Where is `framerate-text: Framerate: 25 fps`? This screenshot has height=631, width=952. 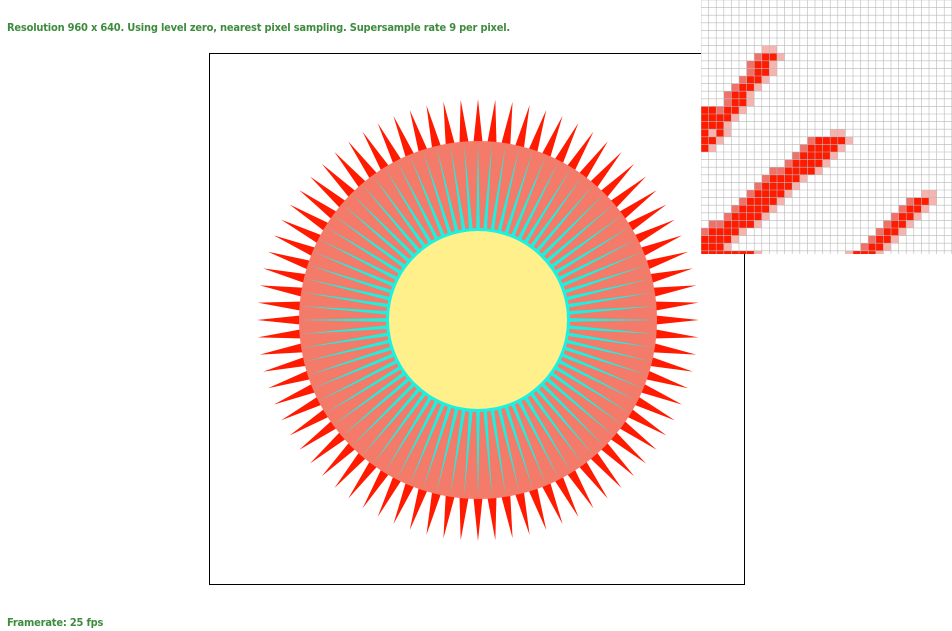
framerate-text: Framerate: 25 fps is located at coordinates (55, 622).